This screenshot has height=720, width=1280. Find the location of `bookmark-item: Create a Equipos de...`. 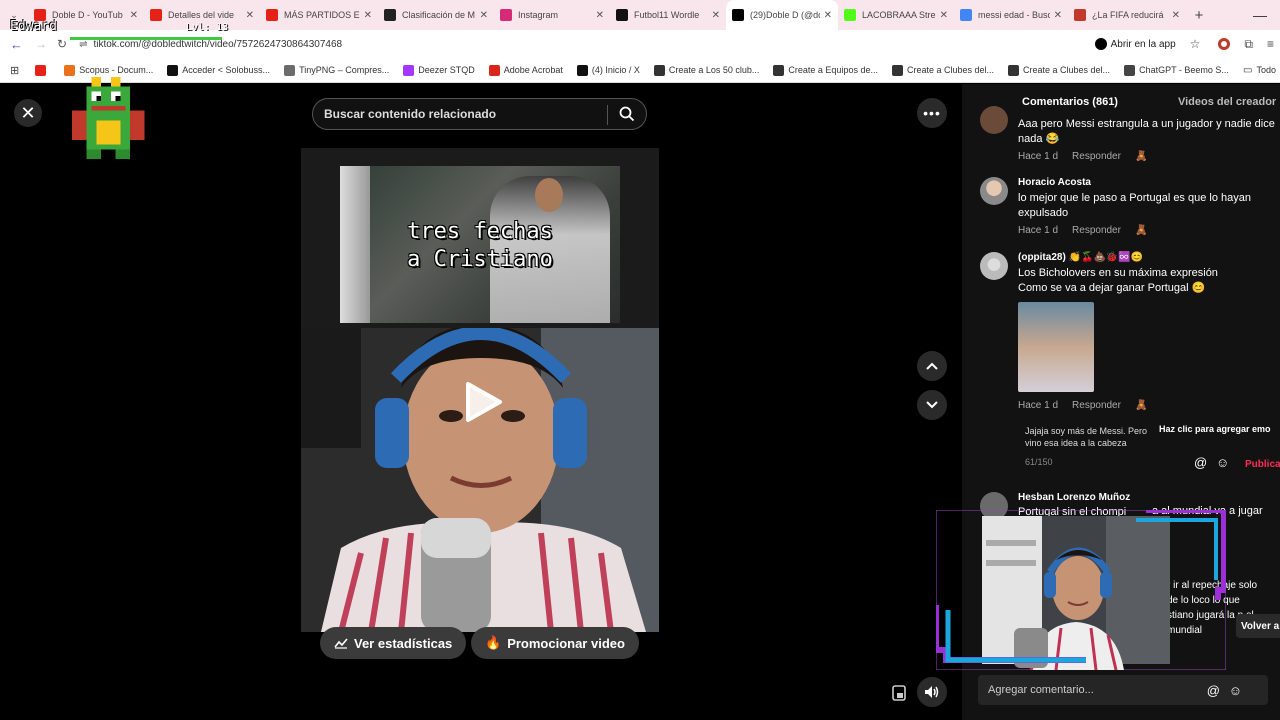

bookmark-item: Create a Equipos de... is located at coordinates (825, 70).